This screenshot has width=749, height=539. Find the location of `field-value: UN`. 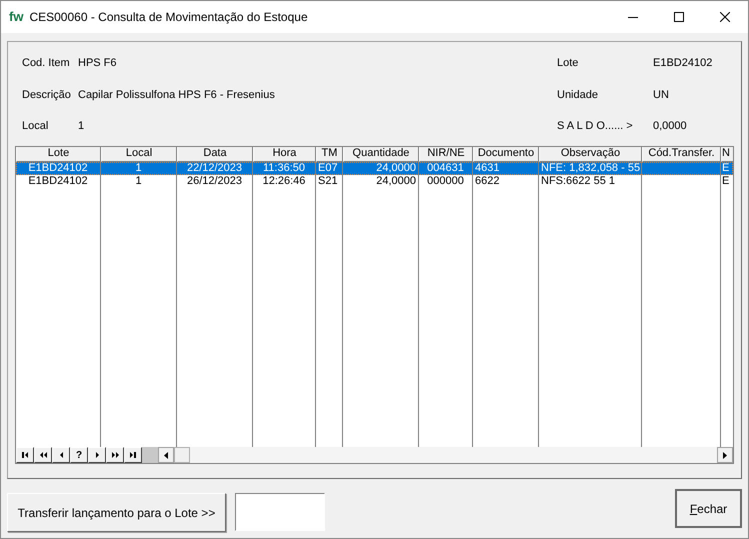

field-value: UN is located at coordinates (661, 95).